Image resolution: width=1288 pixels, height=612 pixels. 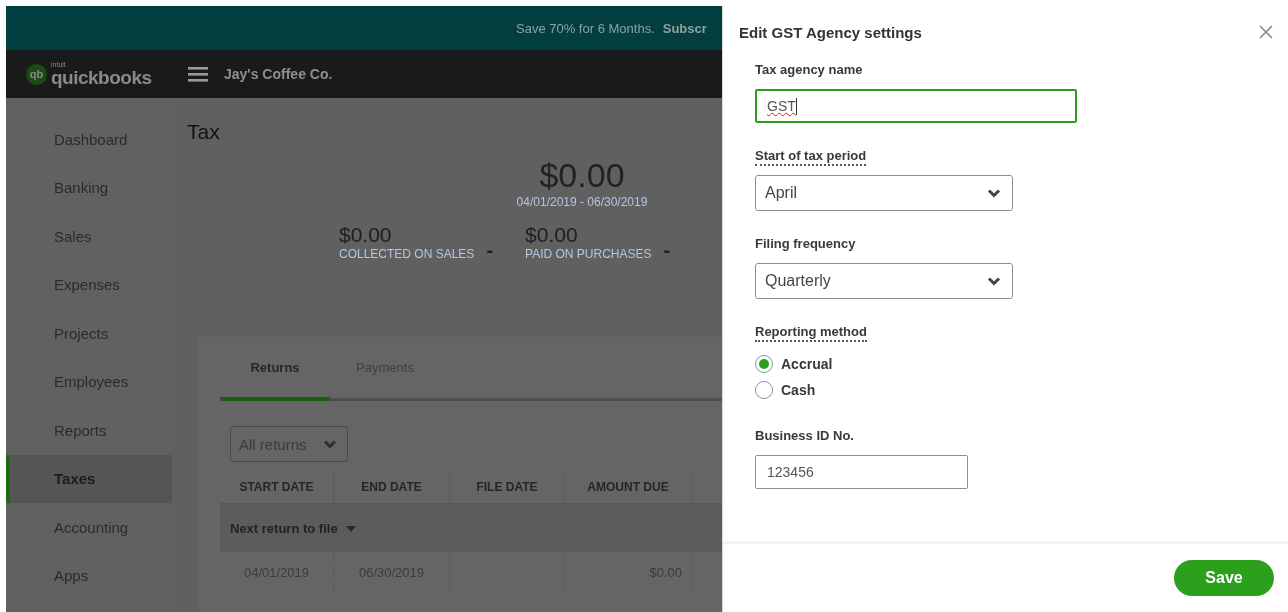 I want to click on select-dropdown: April, so click(x=884, y=193).